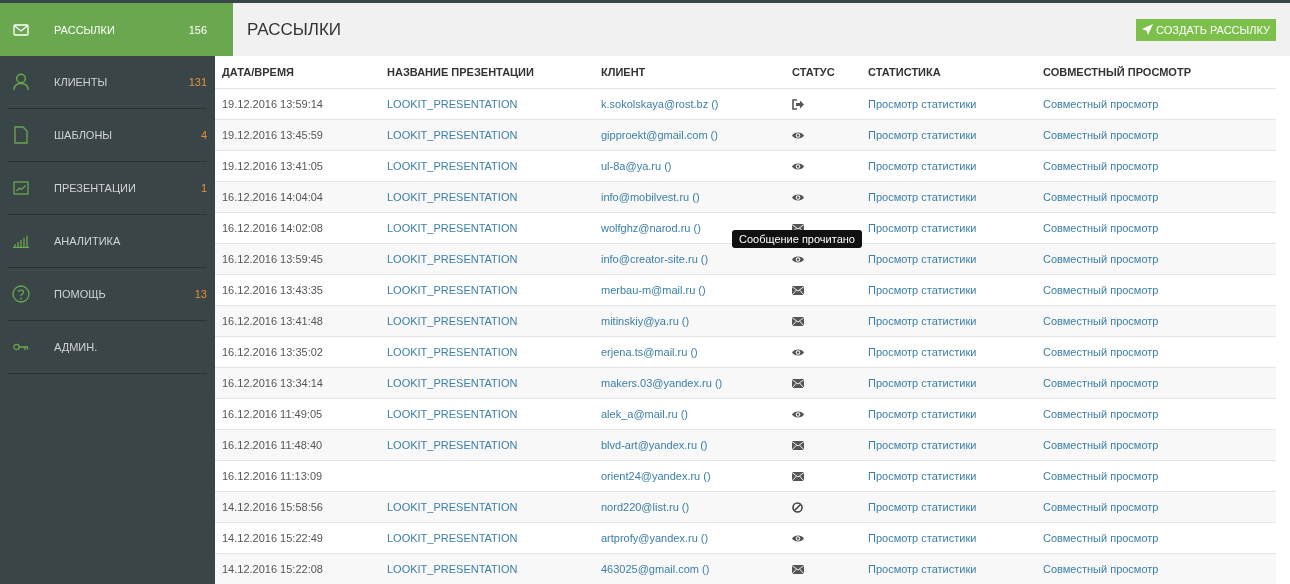 The image size is (1290, 584). What do you see at coordinates (294, 29) in the screenshot?
I see `page-title: РАССЫЛКИ` at bounding box center [294, 29].